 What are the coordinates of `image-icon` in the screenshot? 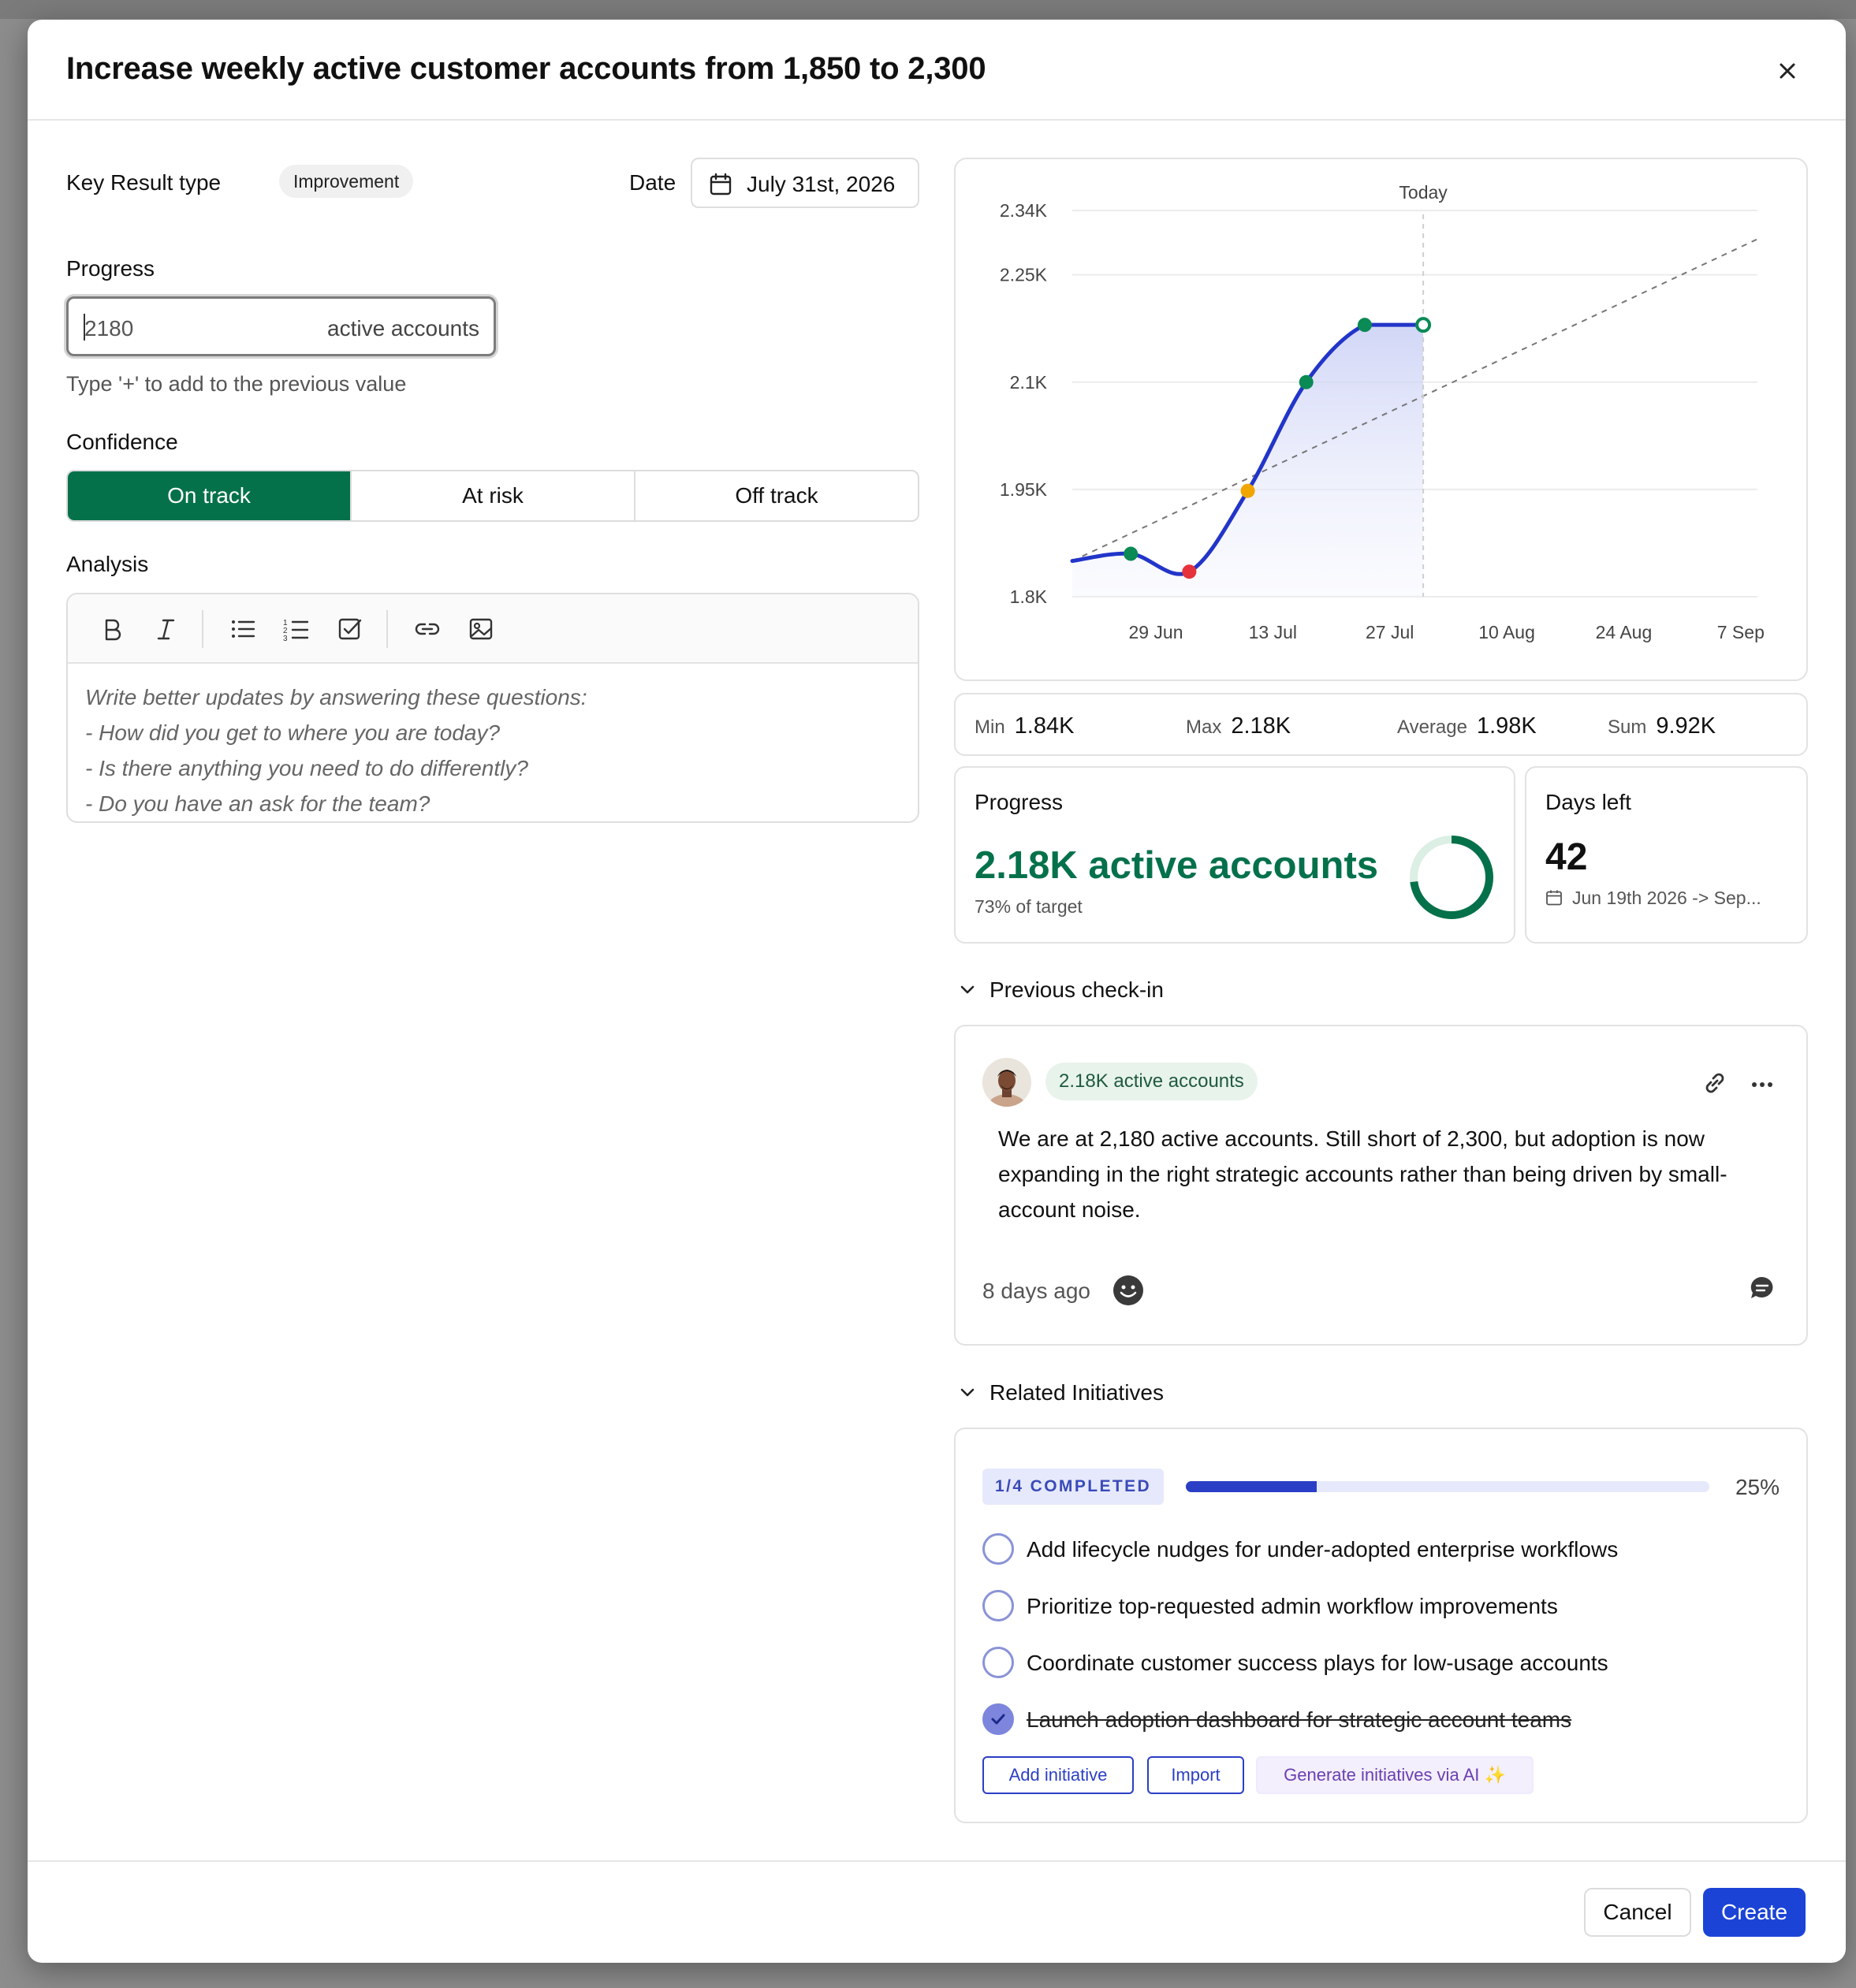 It's located at (481, 629).